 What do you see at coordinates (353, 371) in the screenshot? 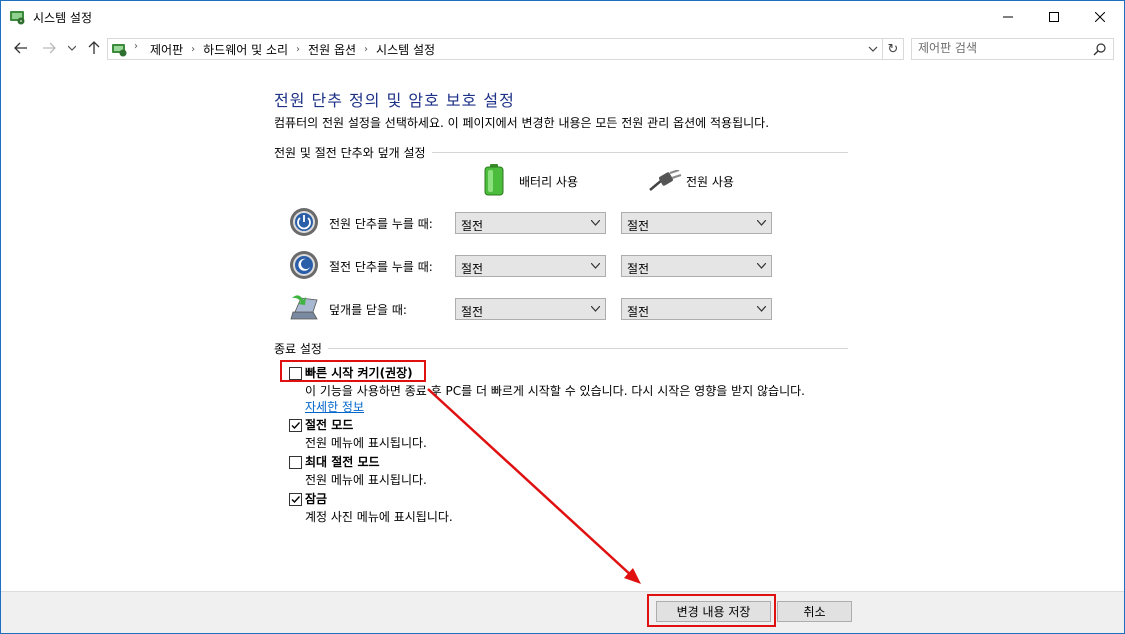
I see `annotation-highlight-fast-startup` at bounding box center [353, 371].